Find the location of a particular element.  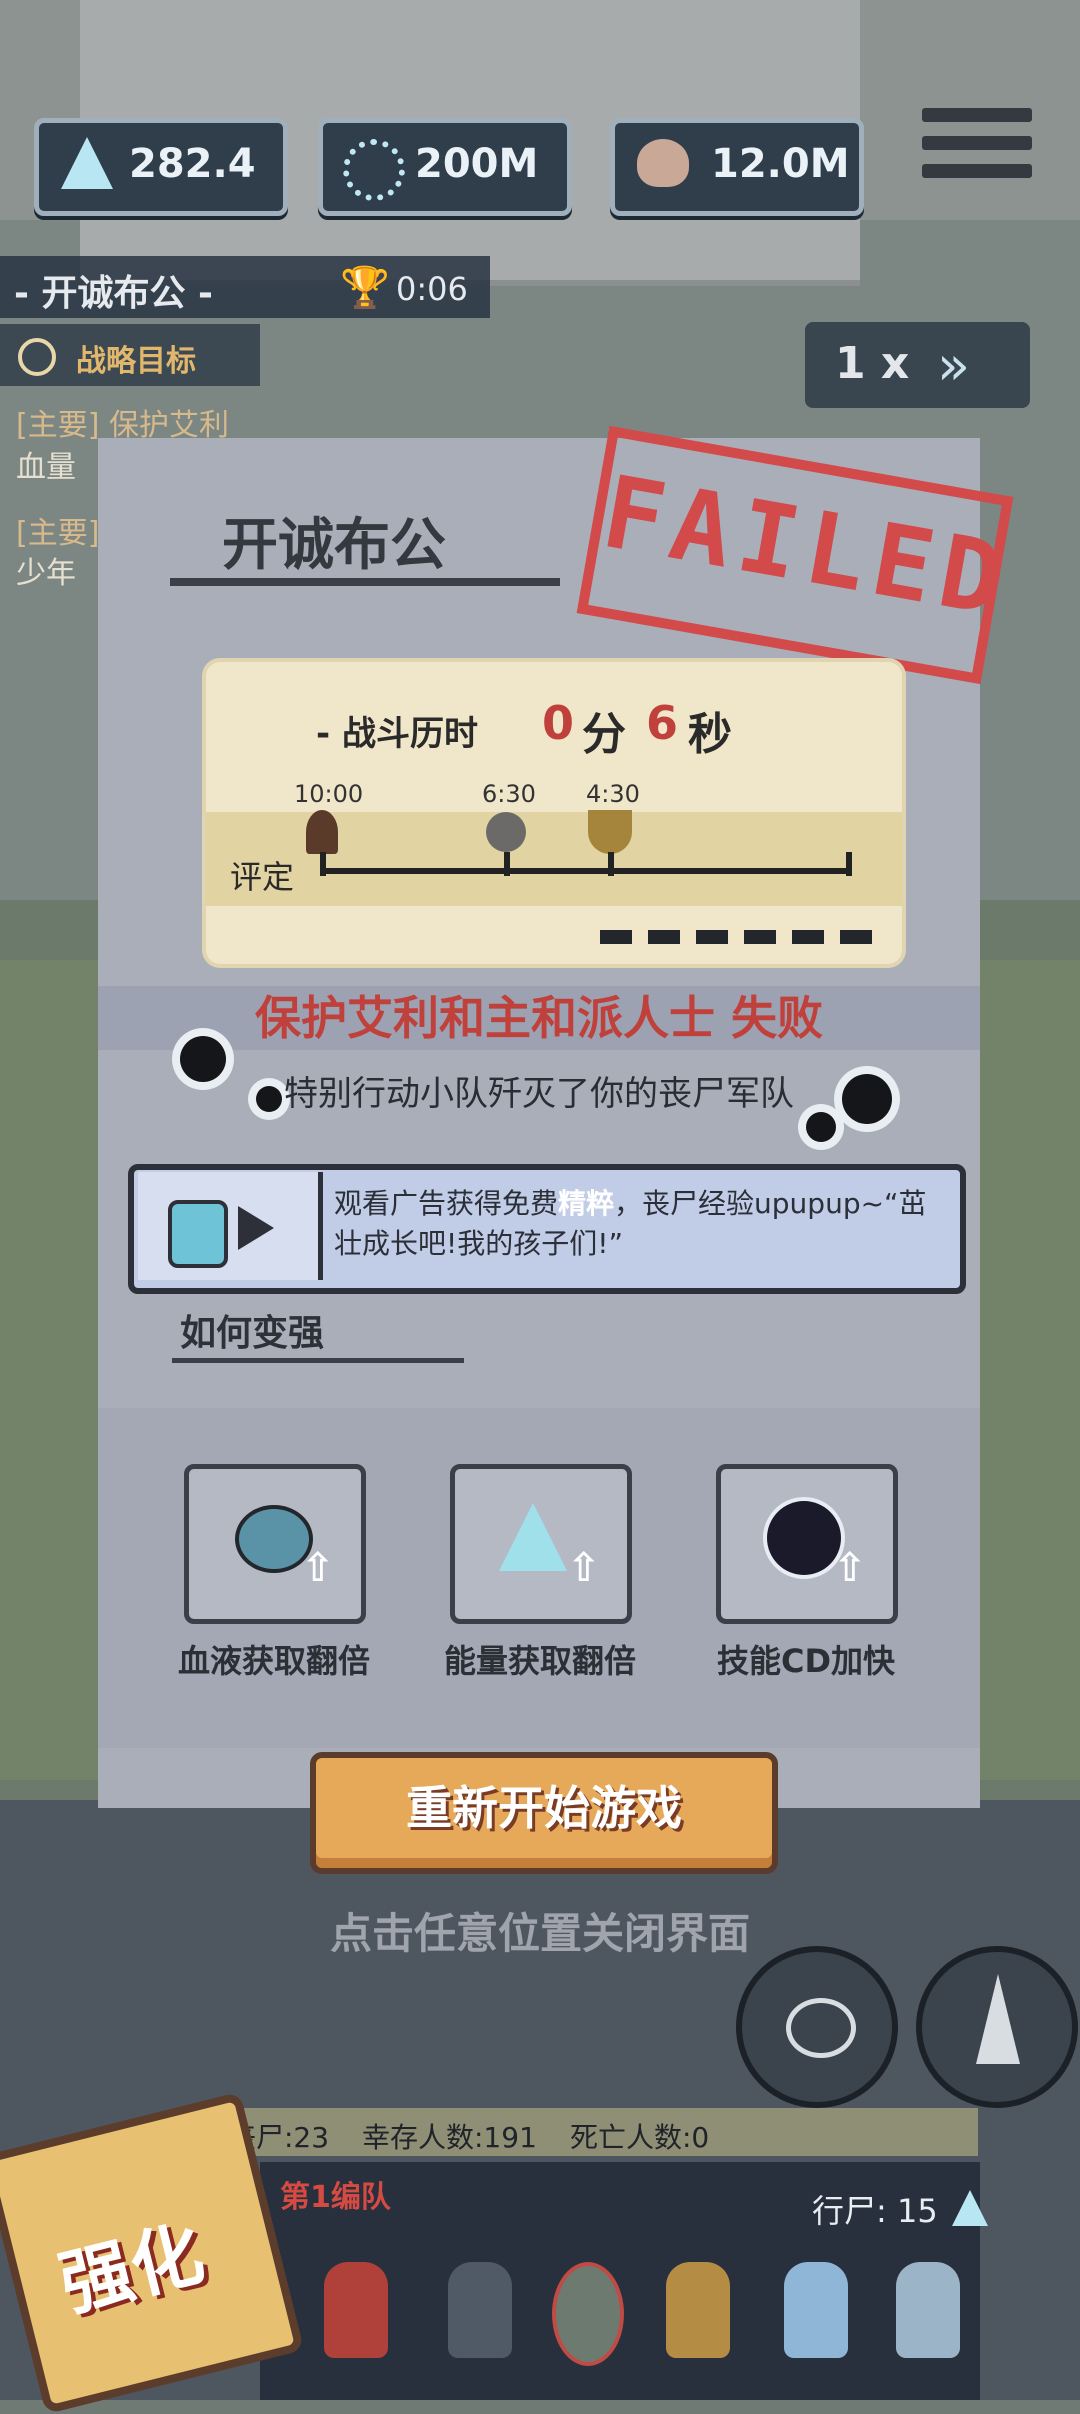

mission-item: 少年 is located at coordinates (46, 573).